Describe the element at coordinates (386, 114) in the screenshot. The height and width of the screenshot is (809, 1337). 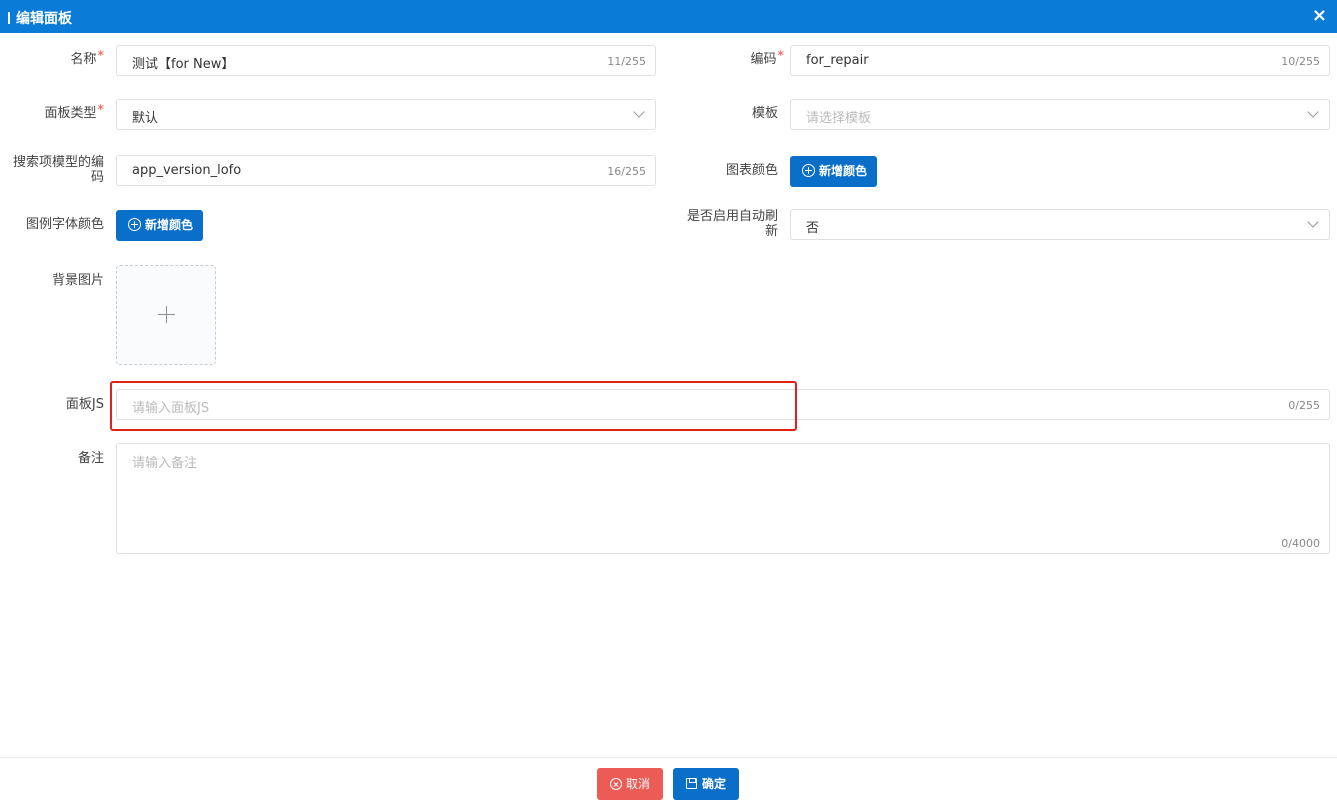
I see `panel-type-select: 默认` at that location.